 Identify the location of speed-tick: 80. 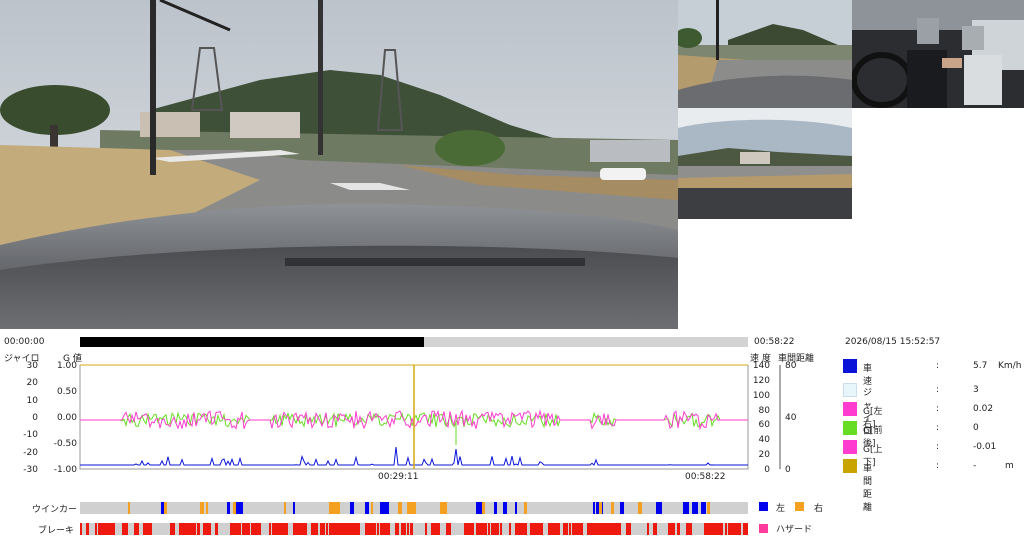
(764, 411).